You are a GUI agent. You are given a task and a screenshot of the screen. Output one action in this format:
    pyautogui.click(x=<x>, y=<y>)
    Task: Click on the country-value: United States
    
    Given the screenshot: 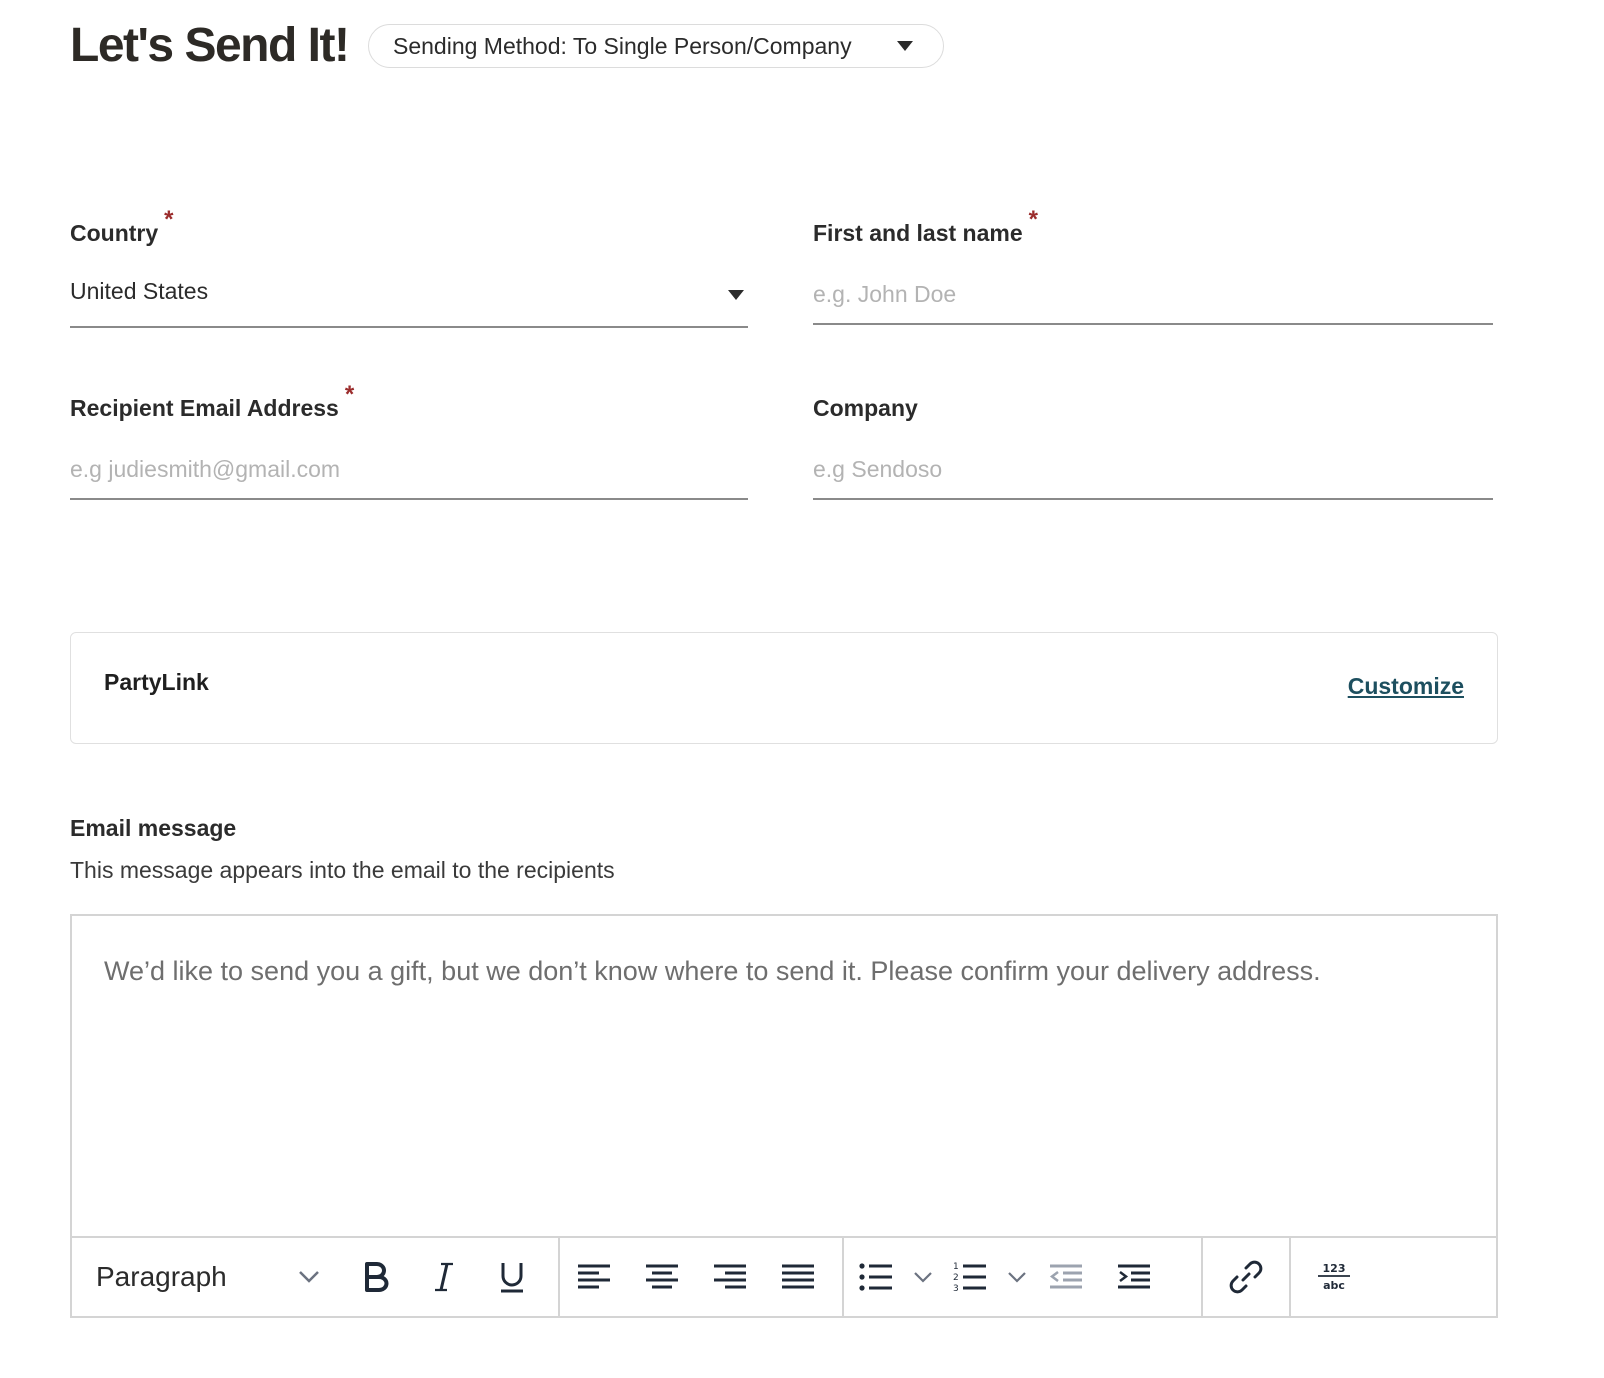 What is the action you would take?
    pyautogui.click(x=139, y=291)
    